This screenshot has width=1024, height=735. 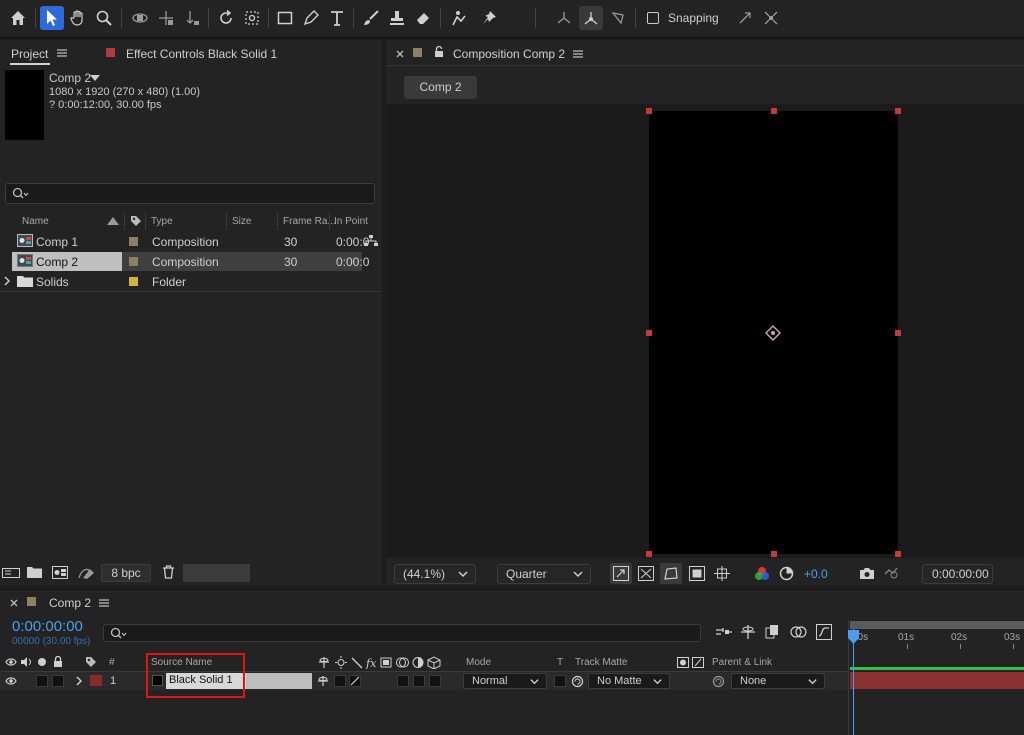 I want to click on project-settings-icon, so click(x=87, y=572).